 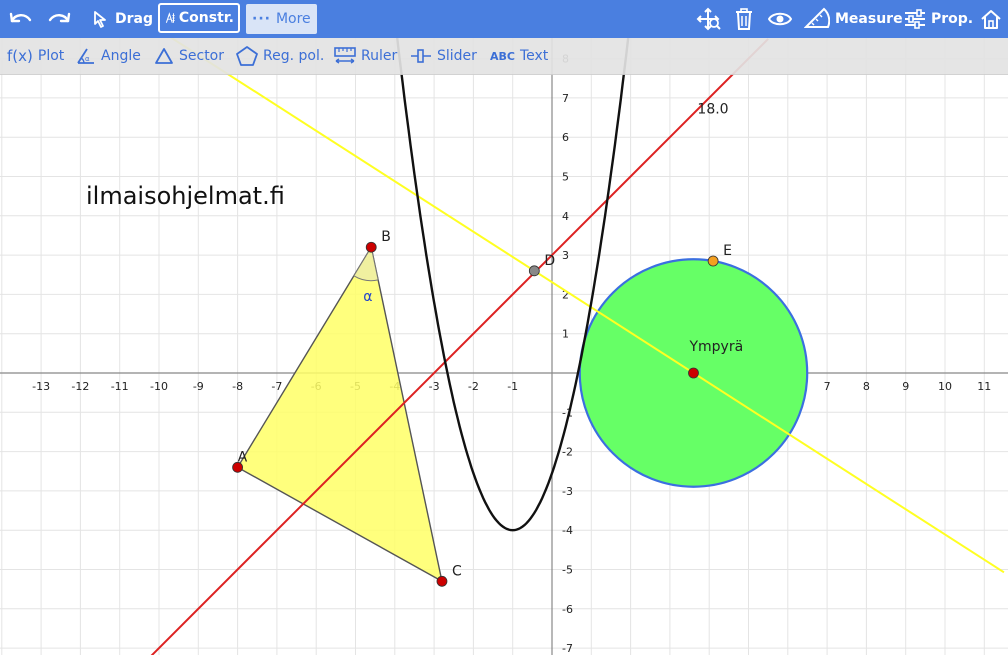 I want to click on trash-icon, so click(x=744, y=19).